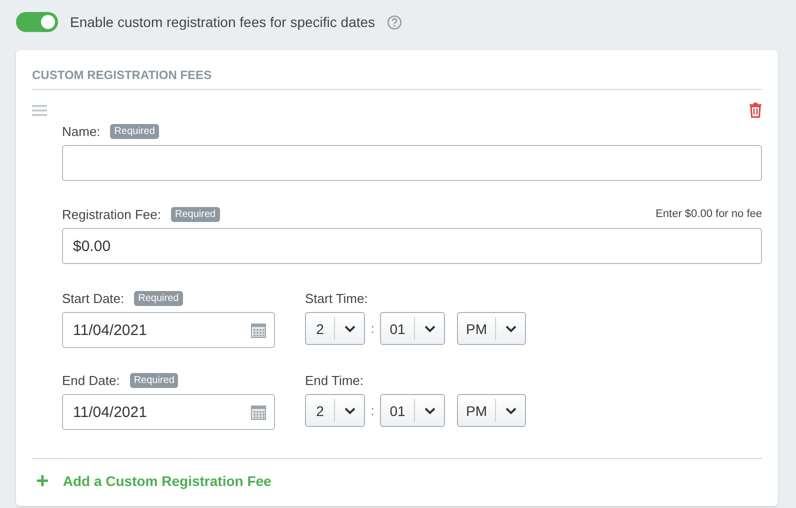  I want to click on help-icon, so click(394, 22).